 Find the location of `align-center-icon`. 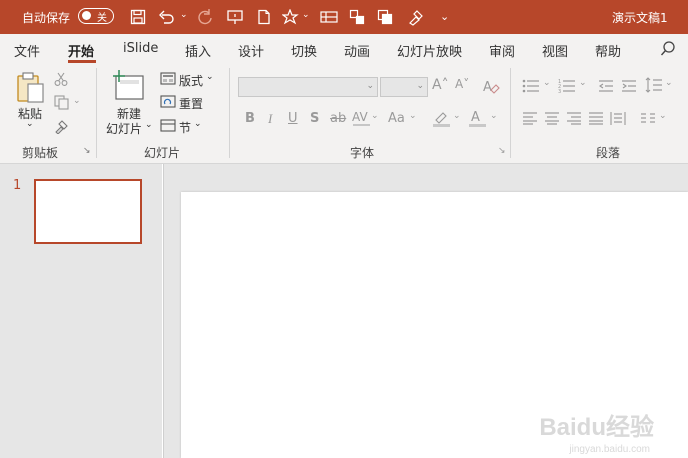

align-center-icon is located at coordinates (552, 118).